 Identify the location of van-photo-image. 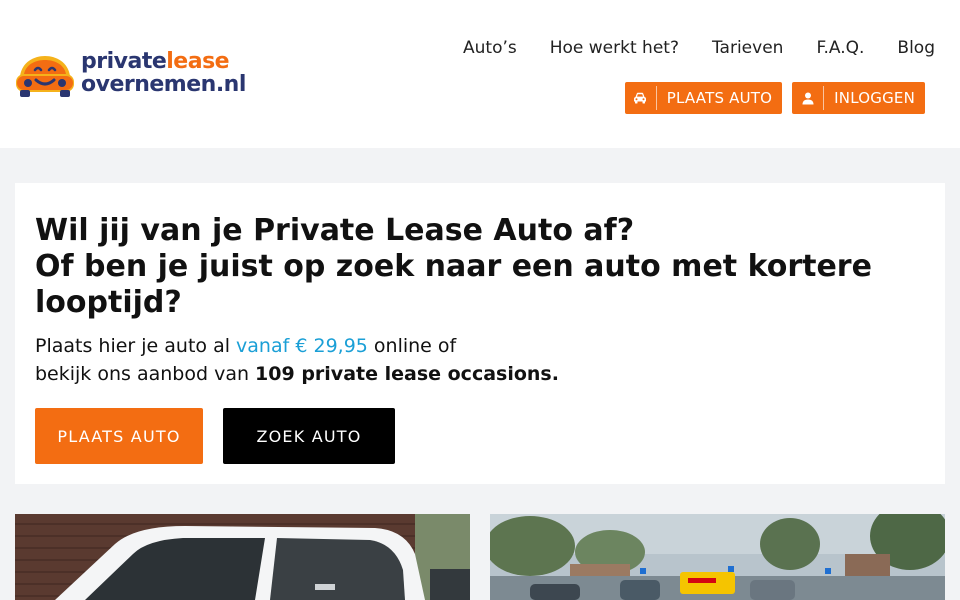
(242, 557).